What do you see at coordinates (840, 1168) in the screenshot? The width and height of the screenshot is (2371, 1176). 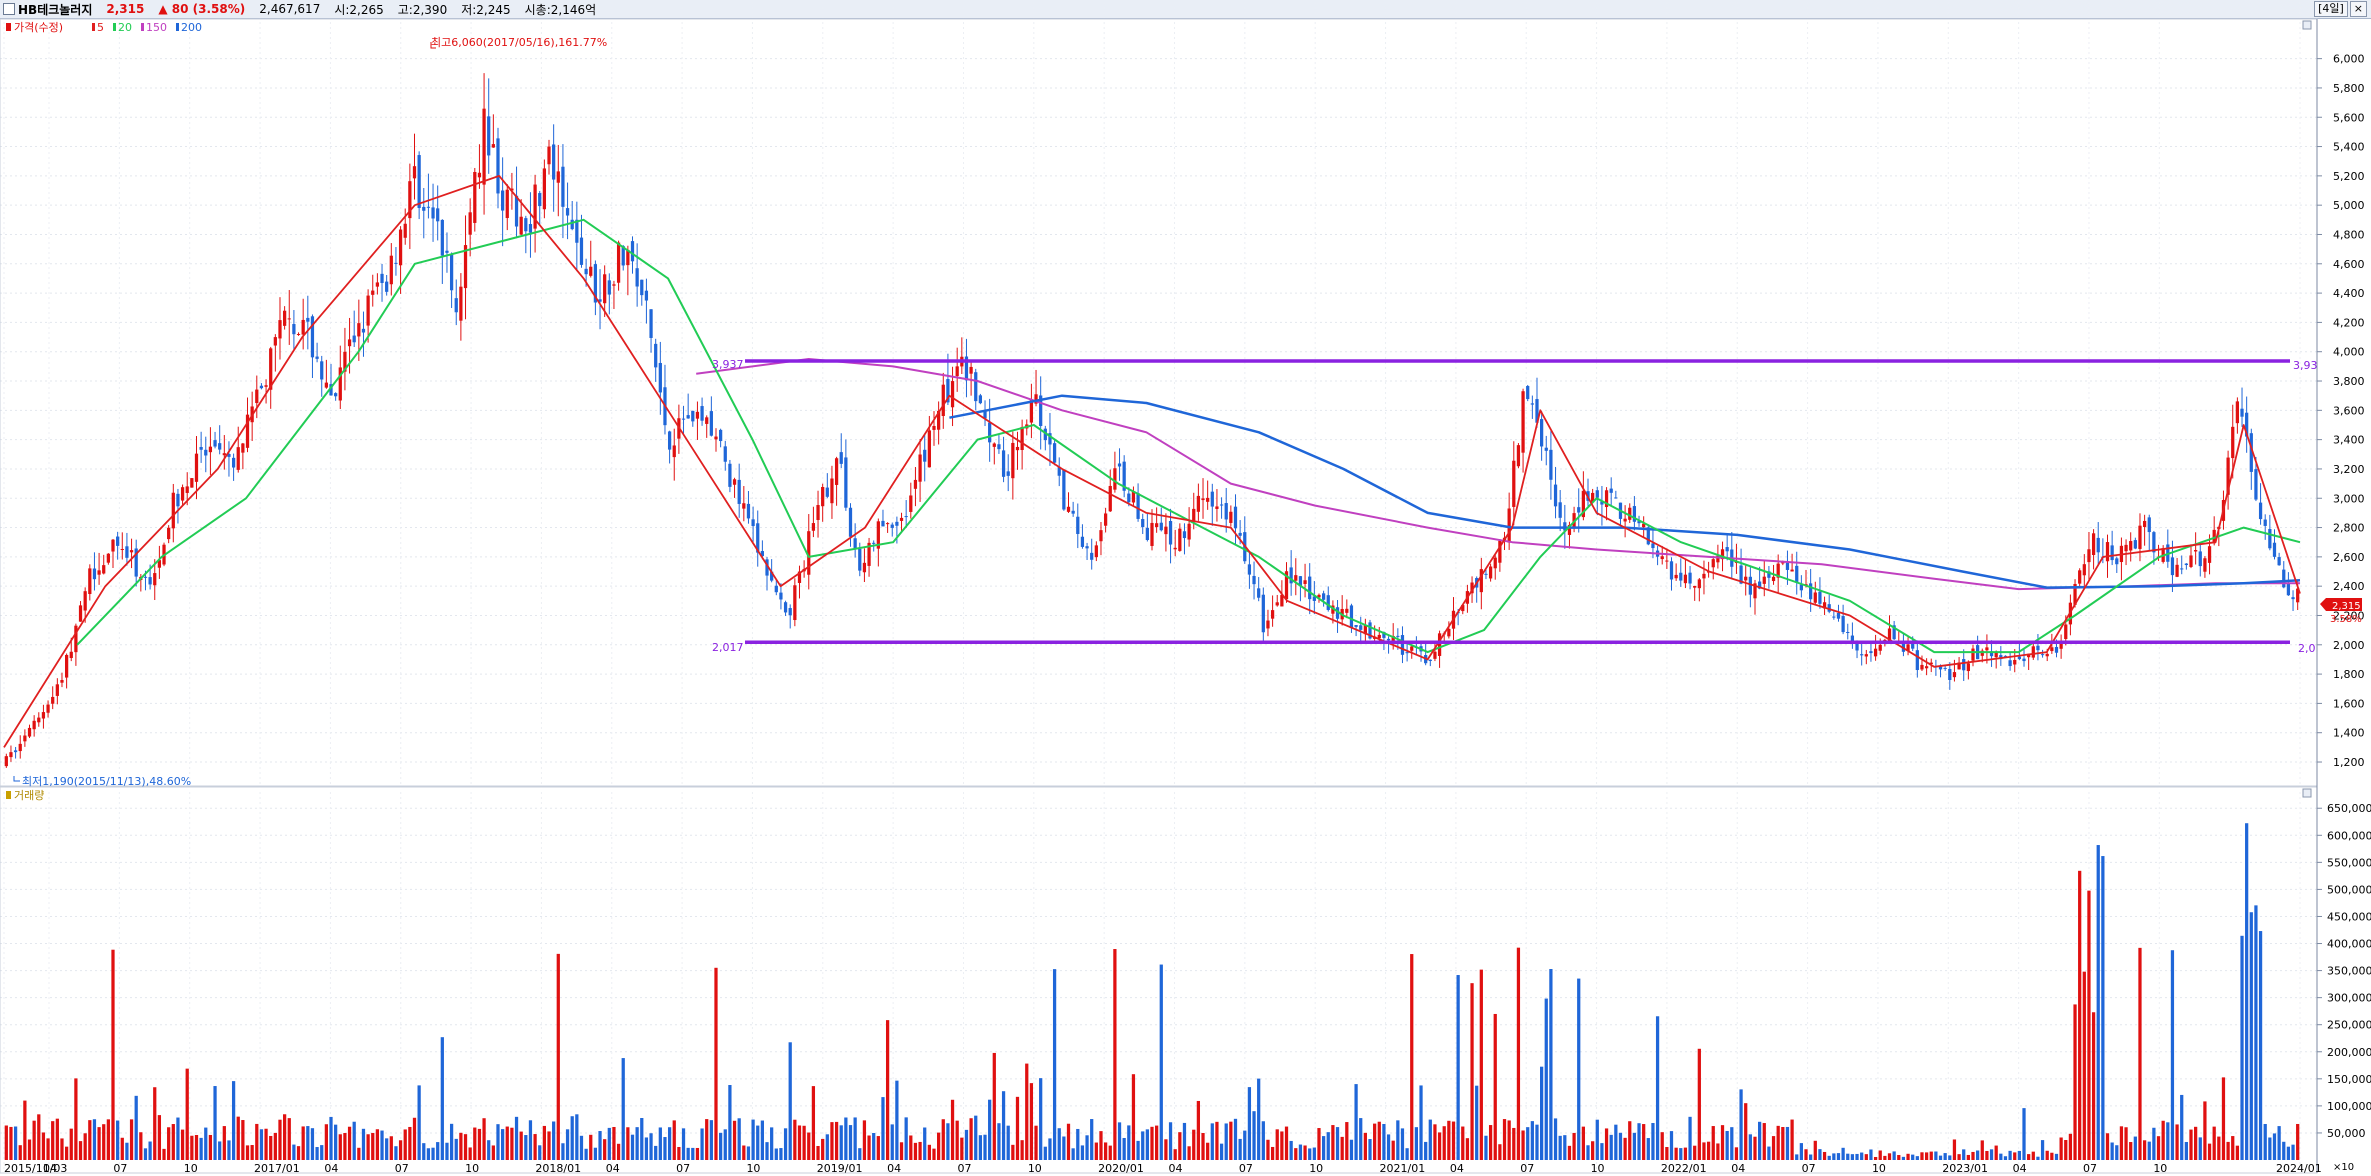 I see `time-tick-label: 2019/01` at bounding box center [840, 1168].